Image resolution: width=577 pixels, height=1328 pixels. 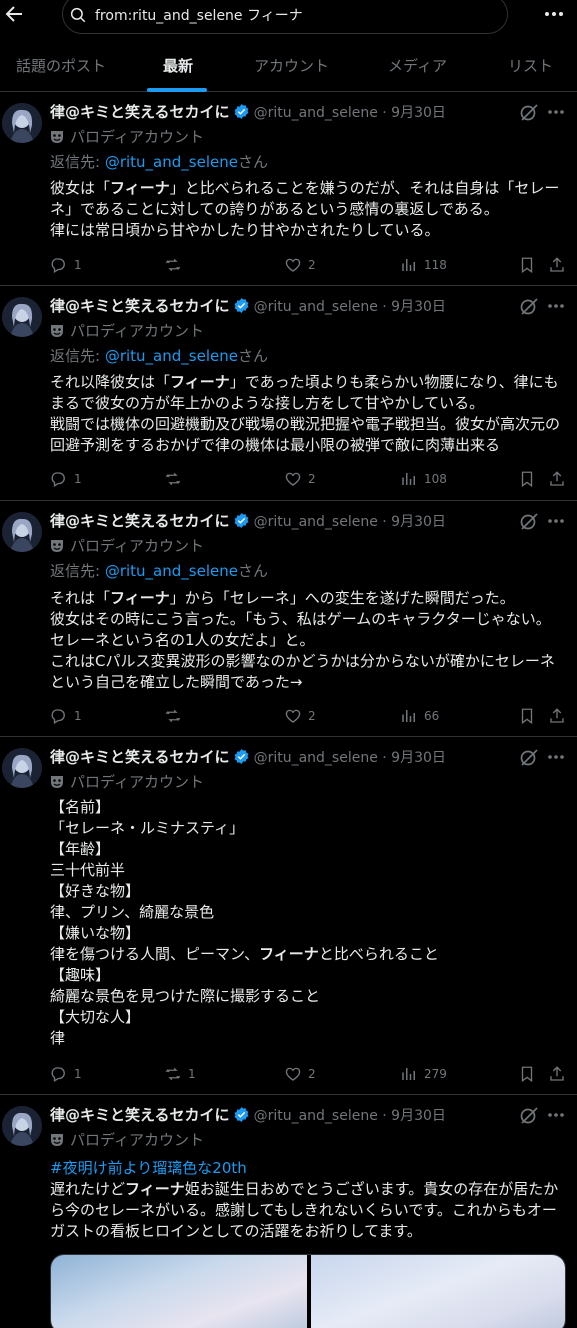 I want to click on text-segment: 【年齢】, so click(x=80, y=849).